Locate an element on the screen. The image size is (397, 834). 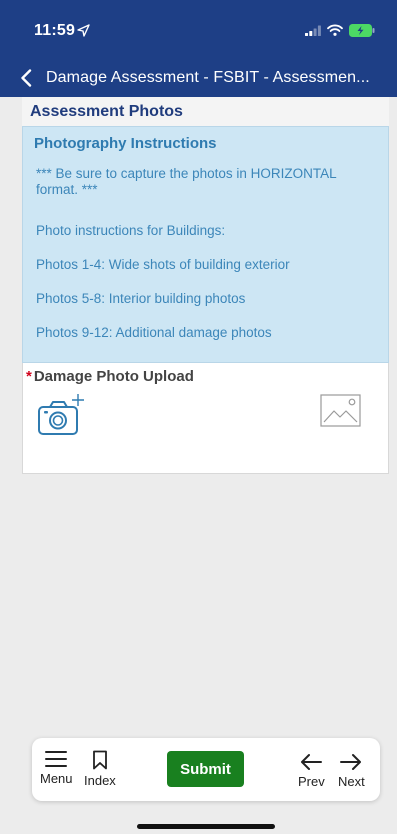
section-header: Assessment Photos is located at coordinates (205, 111).